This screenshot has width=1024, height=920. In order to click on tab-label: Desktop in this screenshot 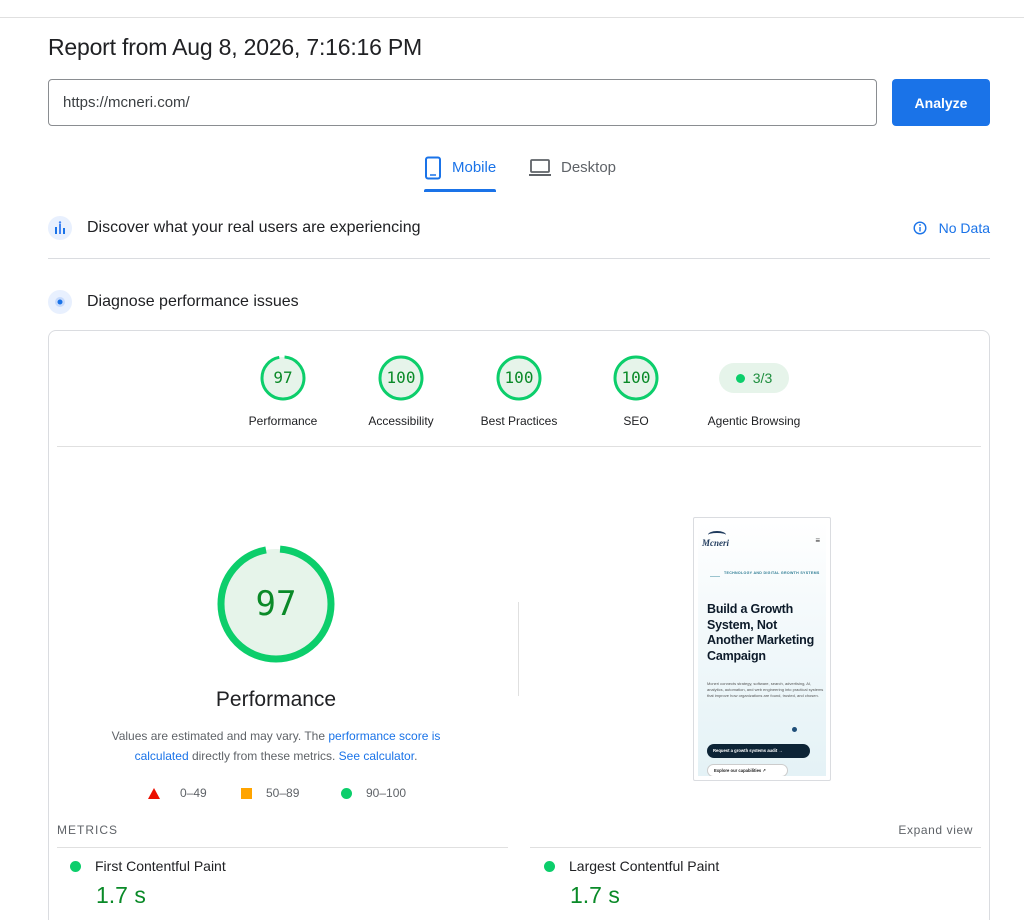, I will do `click(589, 167)`.